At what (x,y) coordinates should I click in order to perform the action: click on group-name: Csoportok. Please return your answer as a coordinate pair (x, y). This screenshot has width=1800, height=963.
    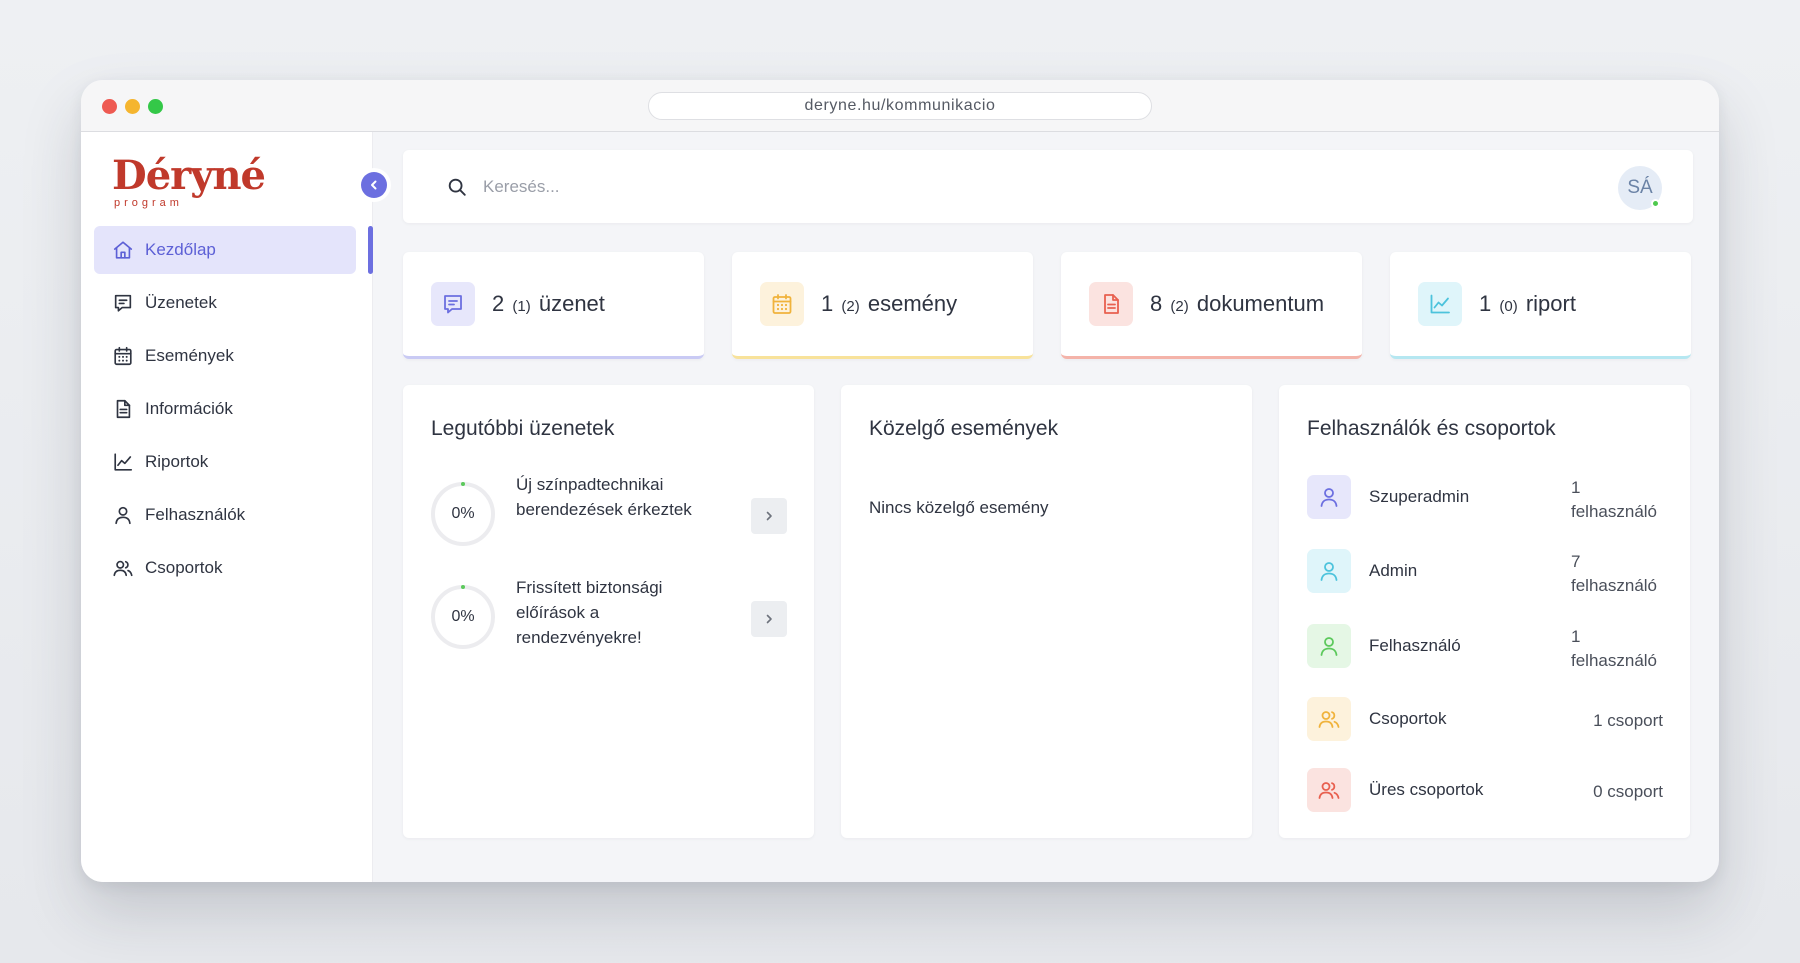
    Looking at the image, I should click on (1408, 718).